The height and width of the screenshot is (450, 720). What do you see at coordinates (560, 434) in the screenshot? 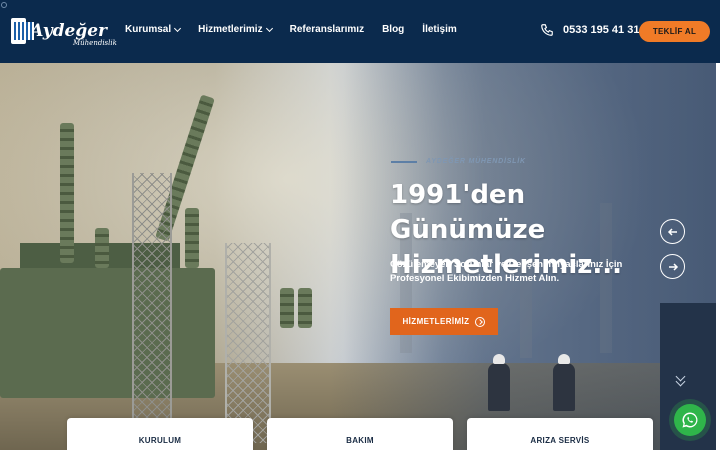
I see `service-card-ariza-servis: ARIZA SERVİS` at bounding box center [560, 434].